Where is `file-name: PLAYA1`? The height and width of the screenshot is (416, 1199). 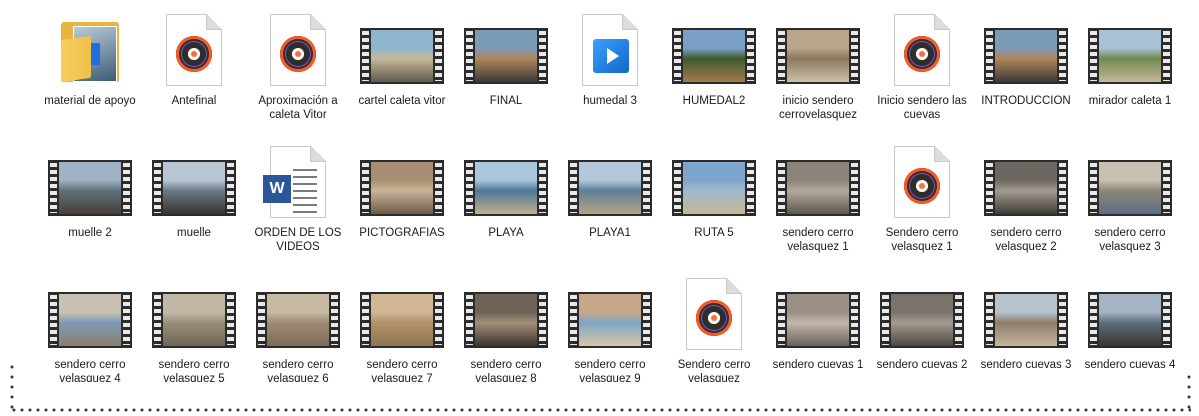 file-name: PLAYA1 is located at coordinates (610, 233).